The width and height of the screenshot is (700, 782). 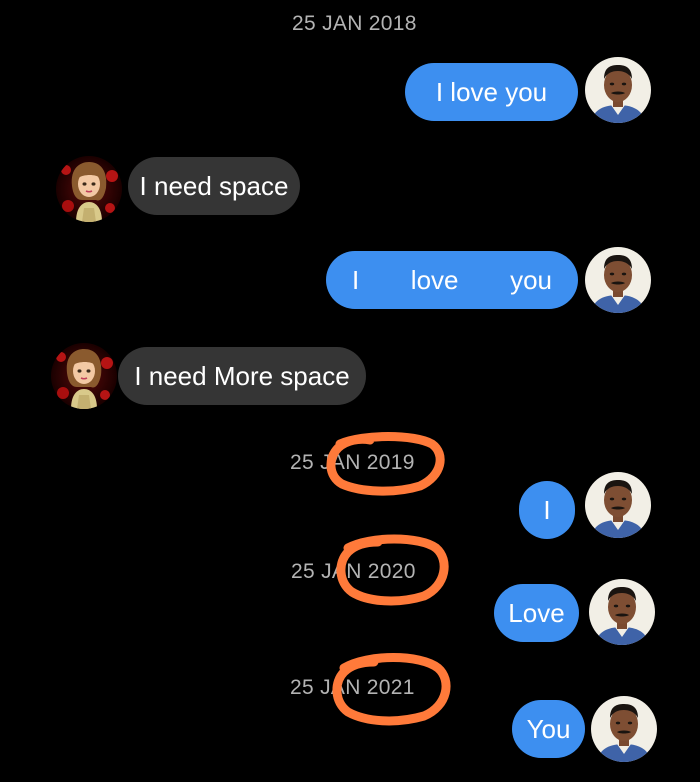 I want to click on message-bubble-sent: You, so click(x=548, y=729).